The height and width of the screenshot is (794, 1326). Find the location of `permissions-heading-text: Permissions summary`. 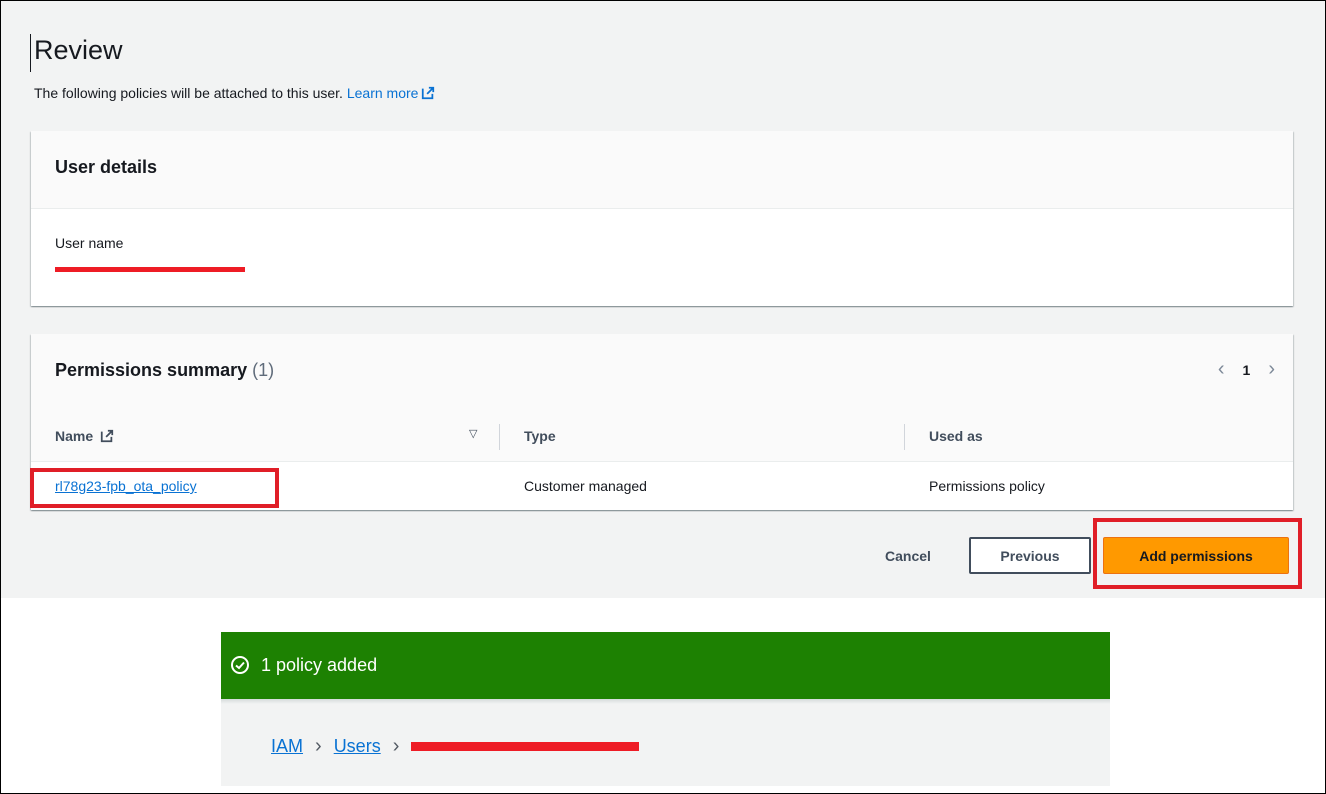

permissions-heading-text: Permissions summary is located at coordinates (151, 370).